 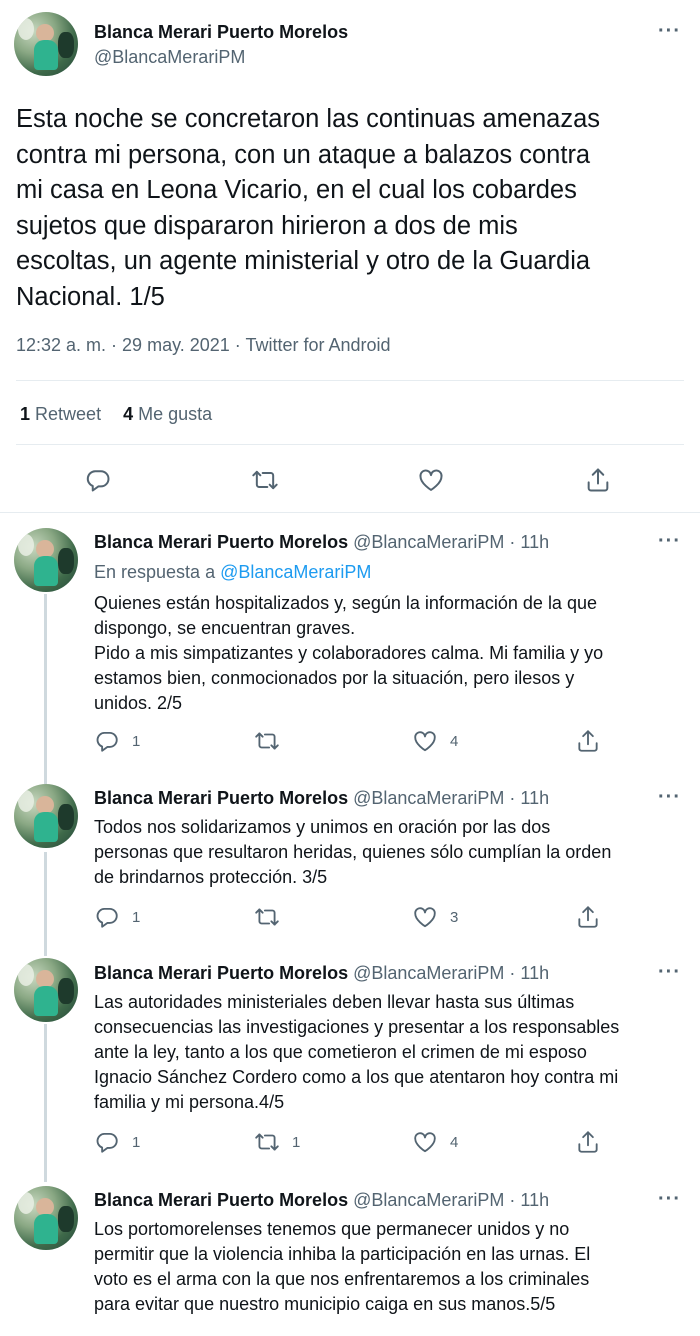 I want to click on reply-icon, so click(x=98, y=480).